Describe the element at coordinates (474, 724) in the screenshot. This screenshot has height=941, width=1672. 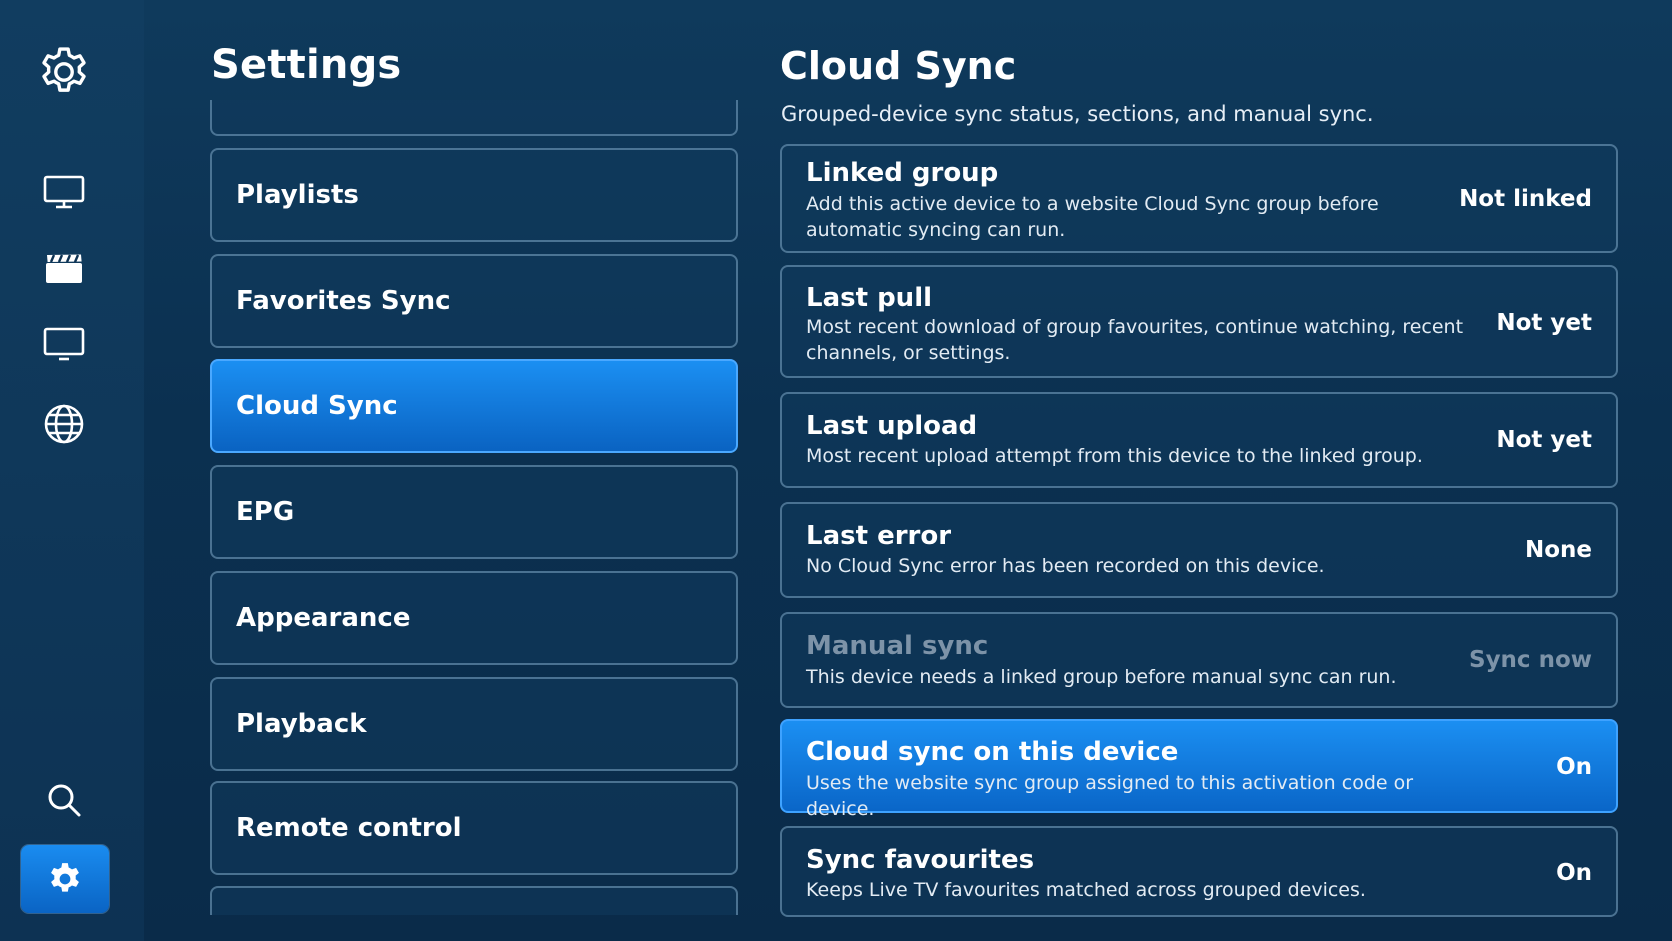
I see `settings-item-playback: Playback` at that location.